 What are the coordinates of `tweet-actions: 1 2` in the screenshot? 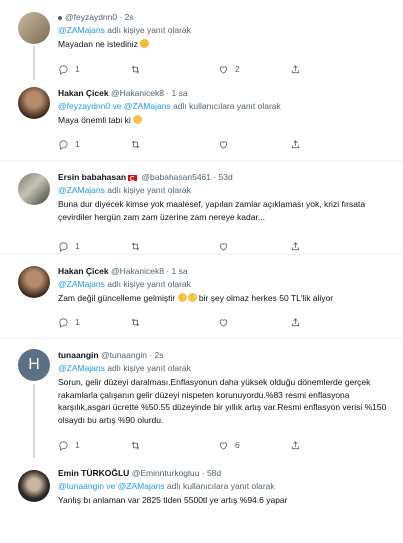 It's located at (170, 69).